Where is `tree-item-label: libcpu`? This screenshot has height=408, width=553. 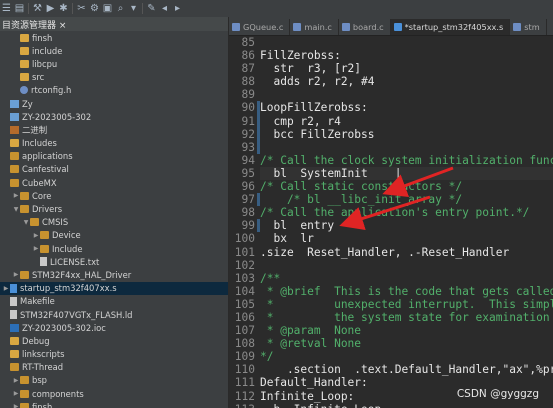 tree-item-label: libcpu is located at coordinates (45, 63).